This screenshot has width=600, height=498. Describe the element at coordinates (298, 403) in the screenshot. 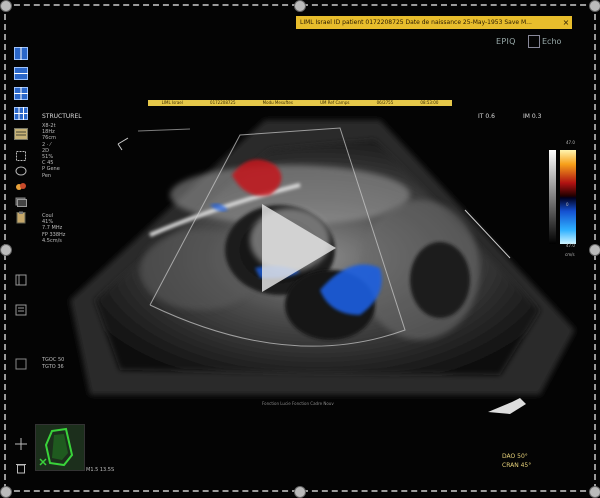

I see `caption-text: Fonction Lucie Fonction Cadre Nouv` at that location.